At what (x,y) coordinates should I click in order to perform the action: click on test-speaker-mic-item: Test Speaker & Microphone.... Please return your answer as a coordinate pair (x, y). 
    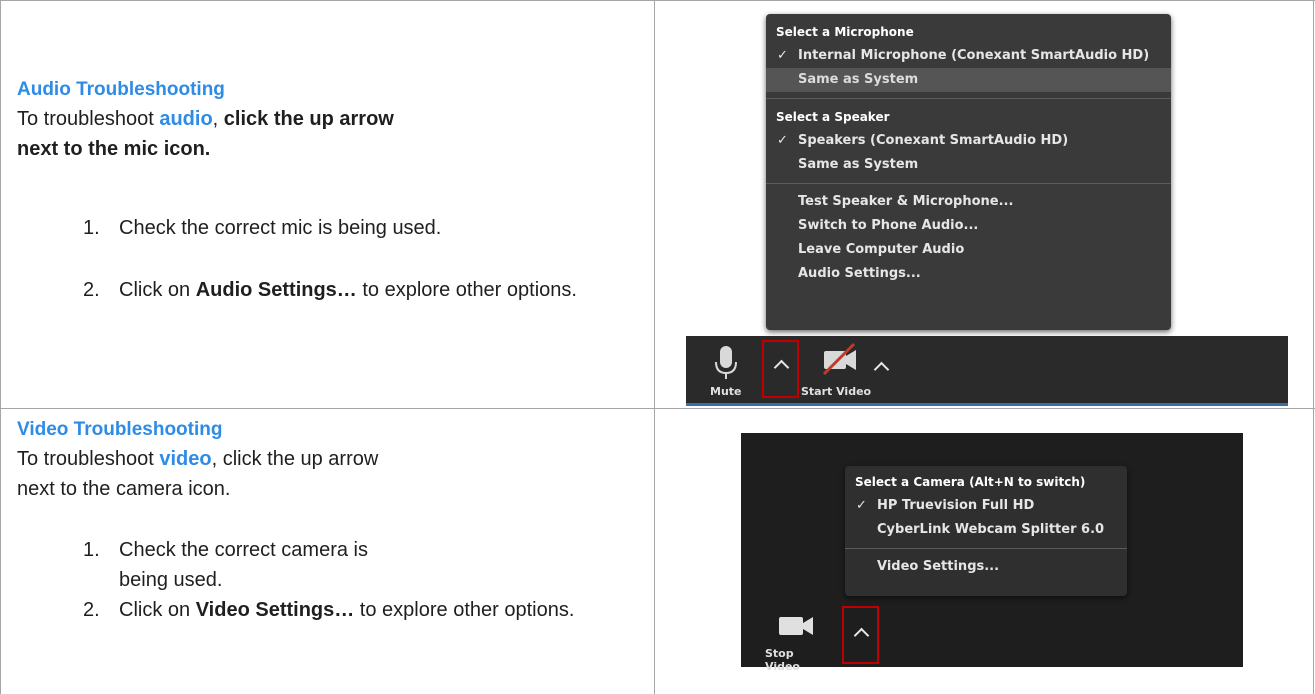
    Looking at the image, I should click on (968, 202).